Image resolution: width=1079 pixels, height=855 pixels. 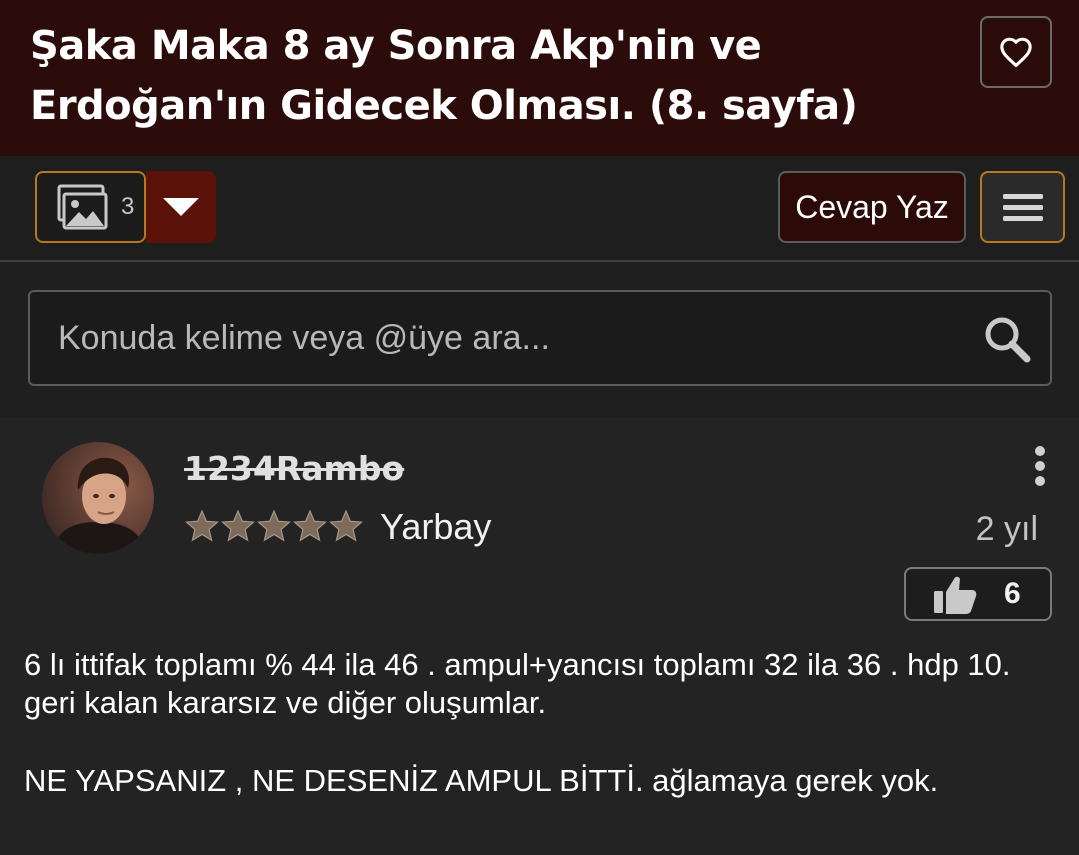 I want to click on favorite-button, so click(x=1016, y=52).